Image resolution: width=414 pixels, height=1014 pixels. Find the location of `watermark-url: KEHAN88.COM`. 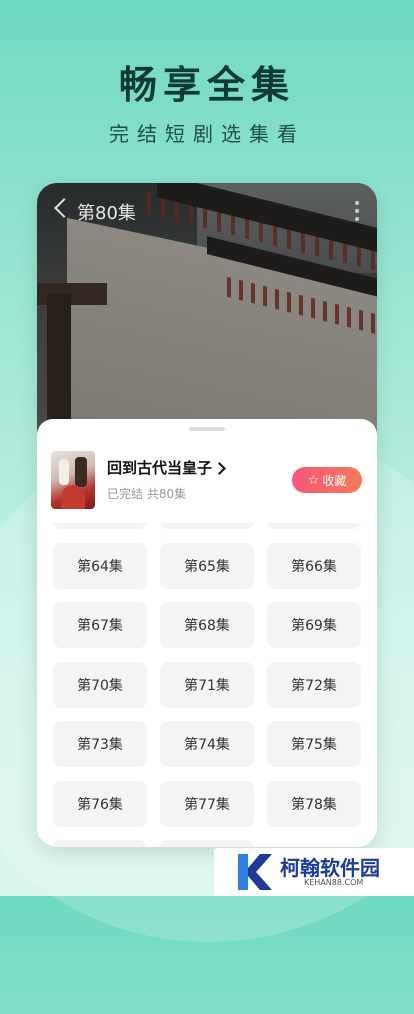

watermark-url: KEHAN88.COM is located at coordinates (334, 882).